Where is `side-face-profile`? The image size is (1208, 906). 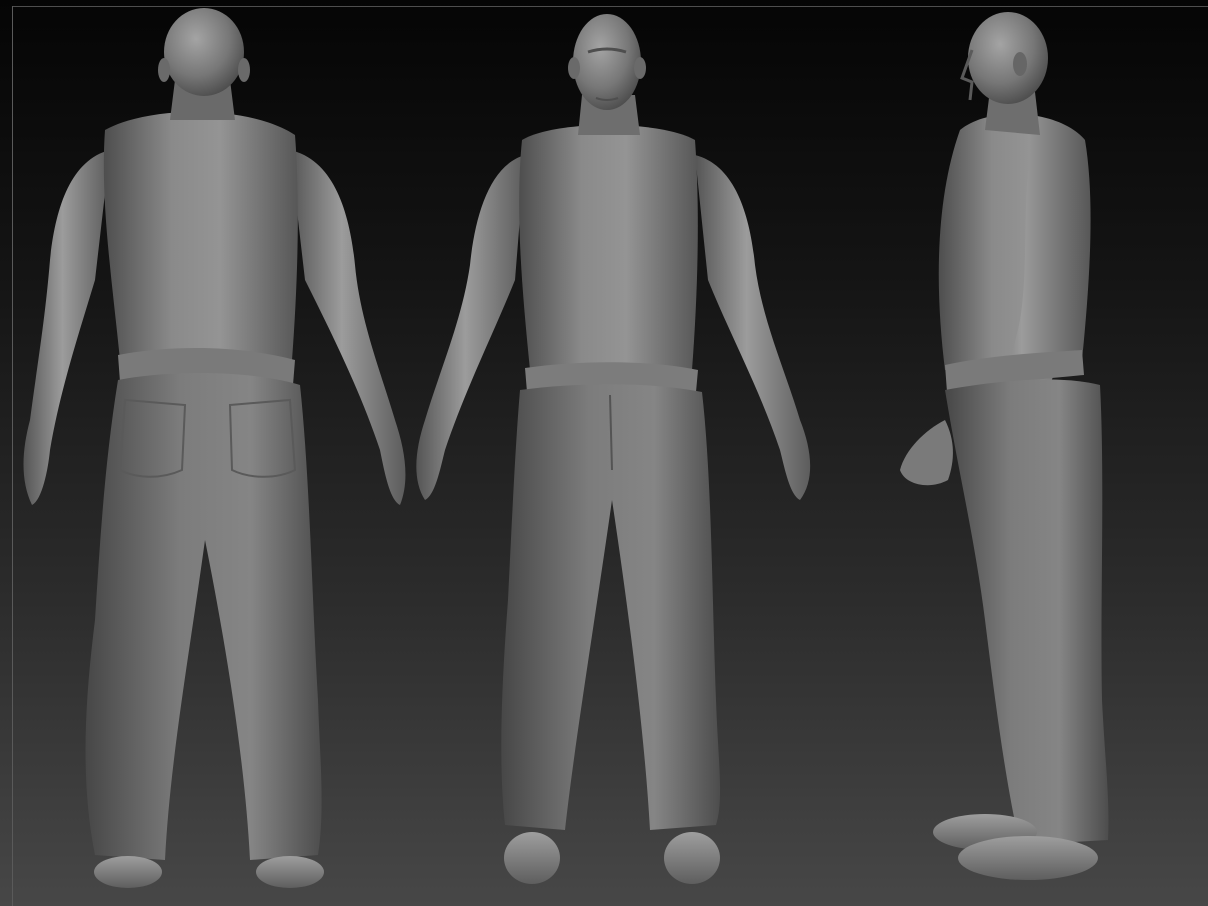 side-face-profile is located at coordinates (967, 75).